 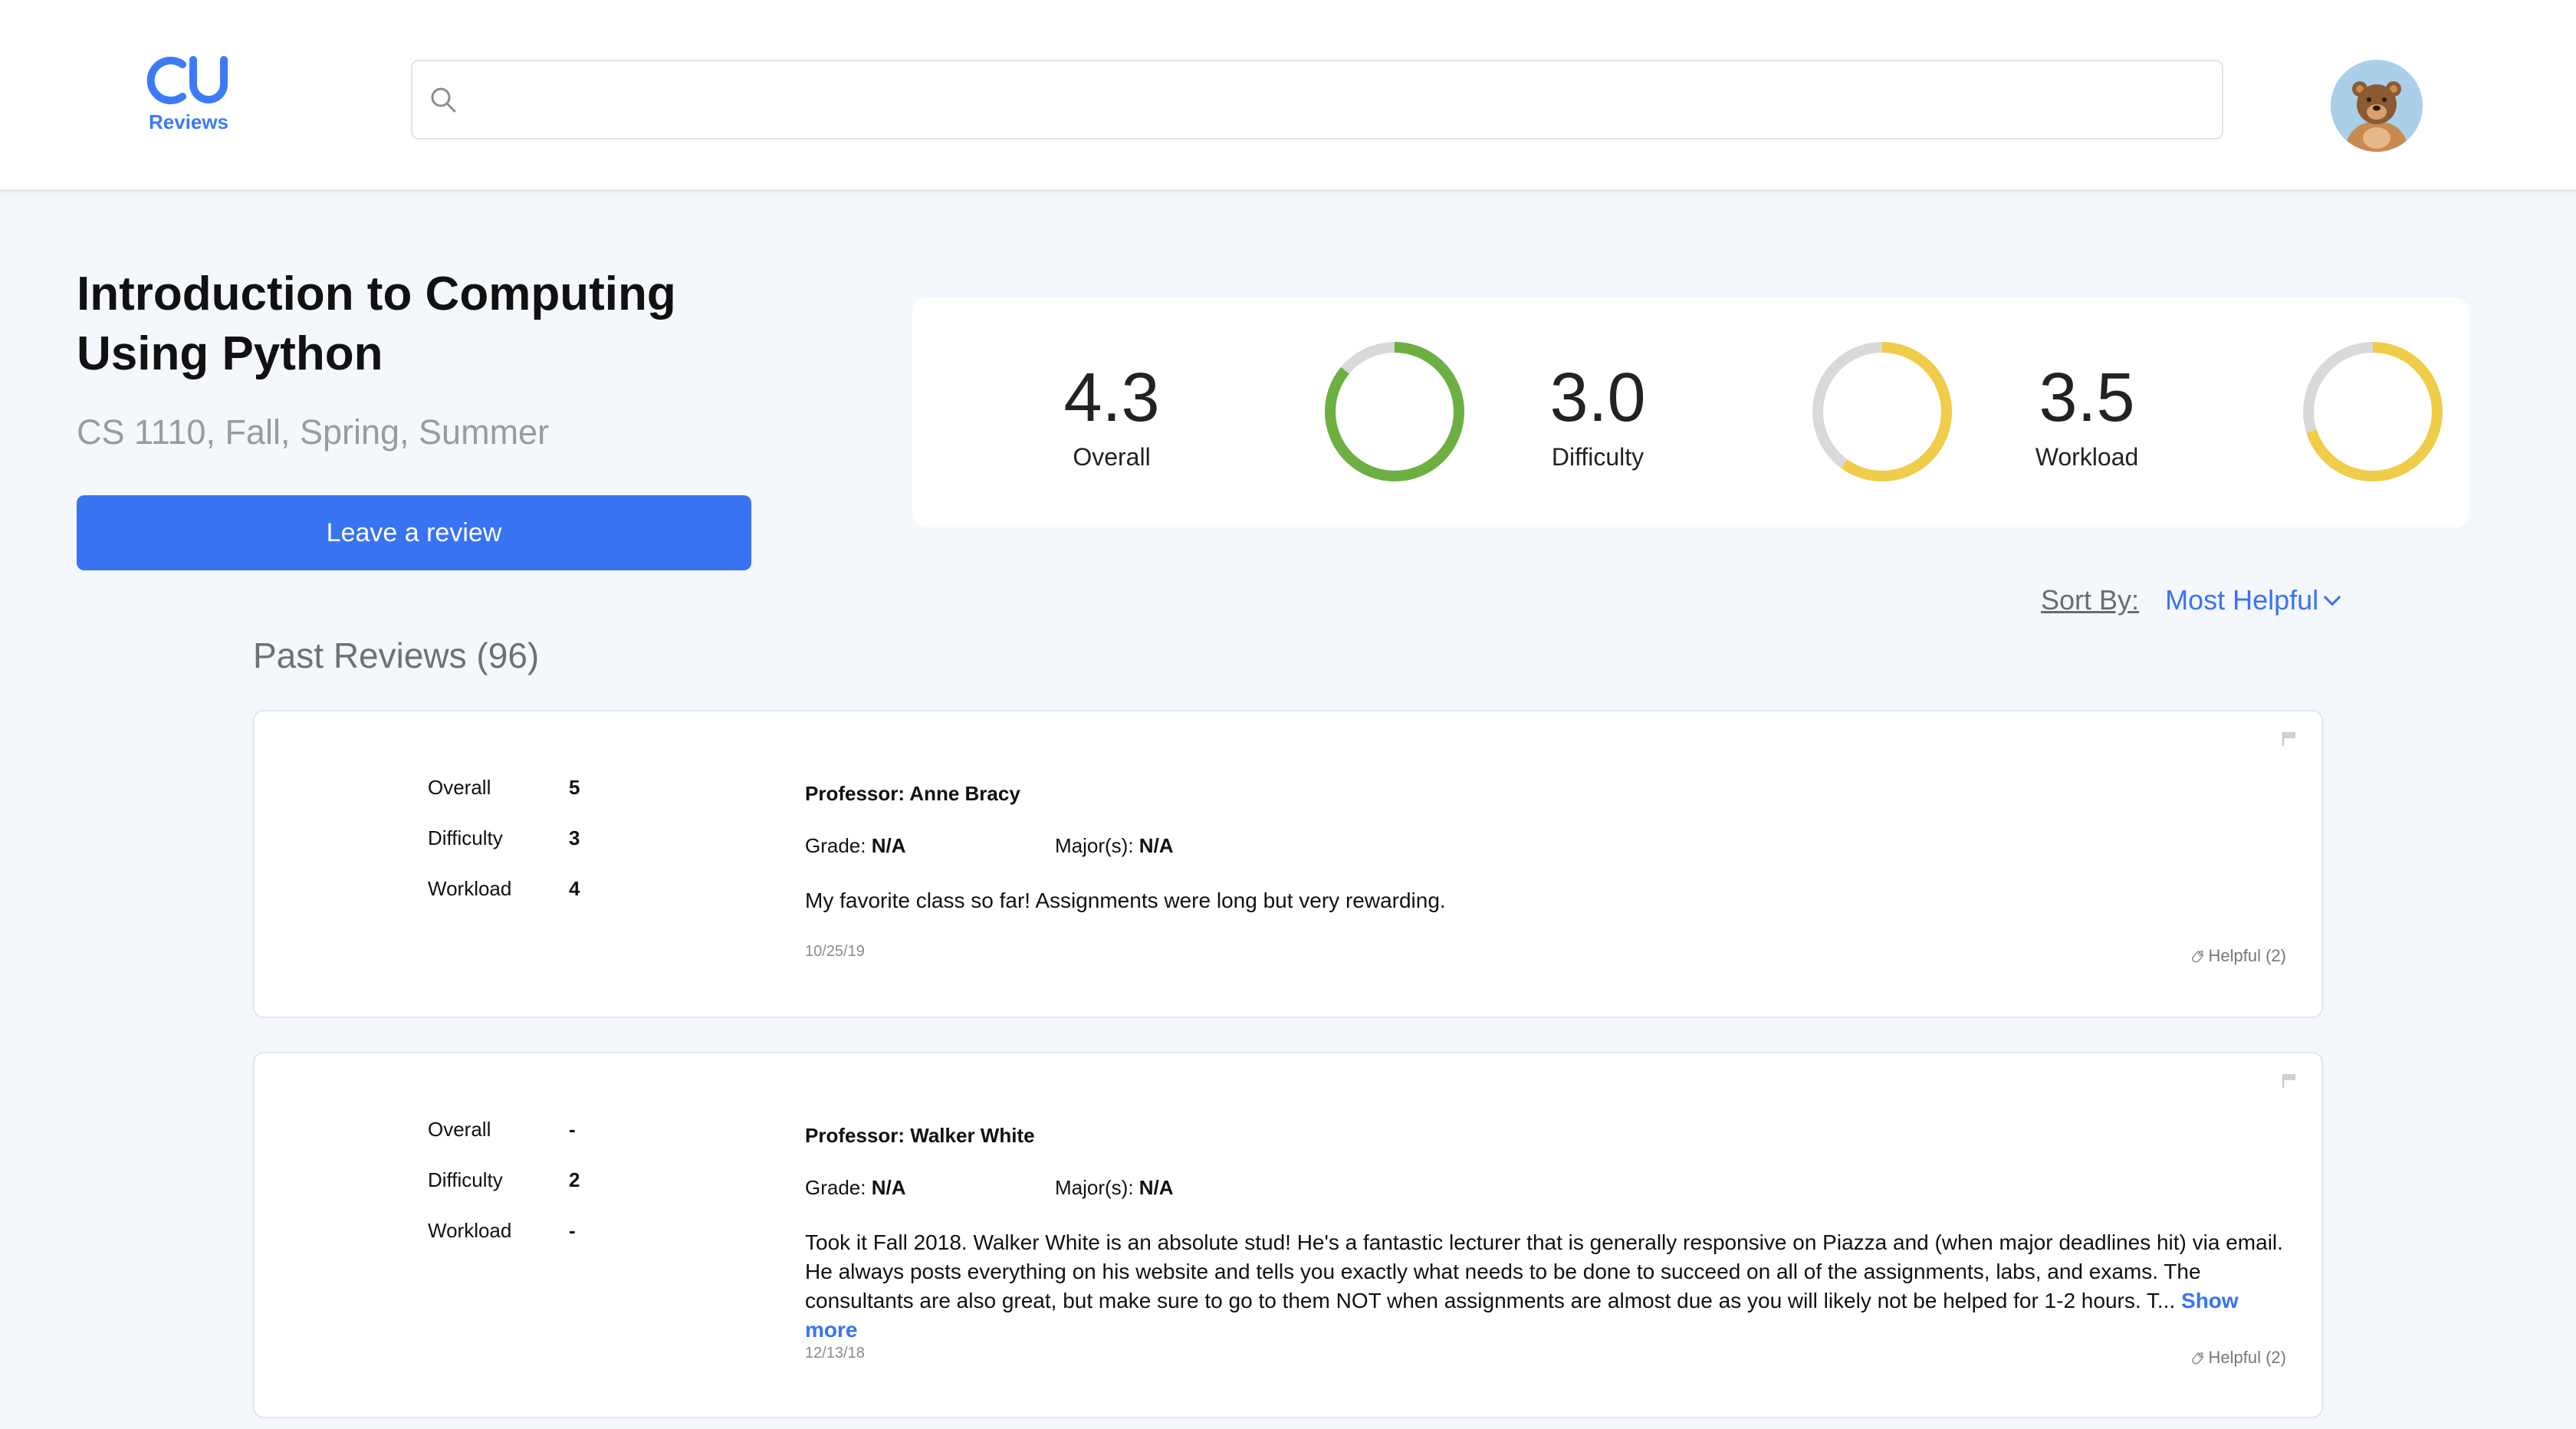 I want to click on difficulty-rating-label: Difficulty, so click(x=1597, y=457).